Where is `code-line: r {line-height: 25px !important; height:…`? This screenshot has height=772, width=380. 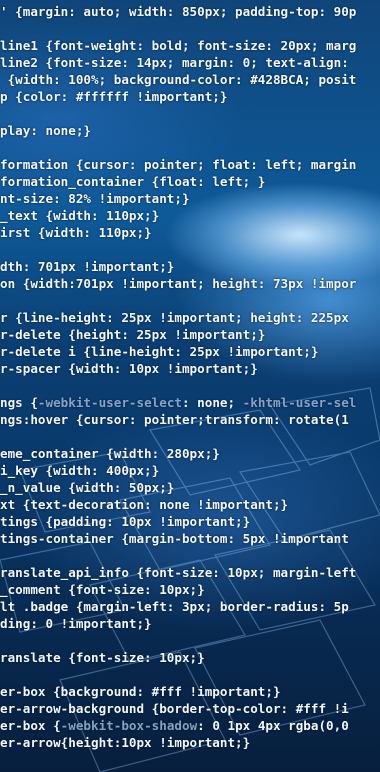 code-line: r {line-height: 25px !important; height:… is located at coordinates (174, 317).